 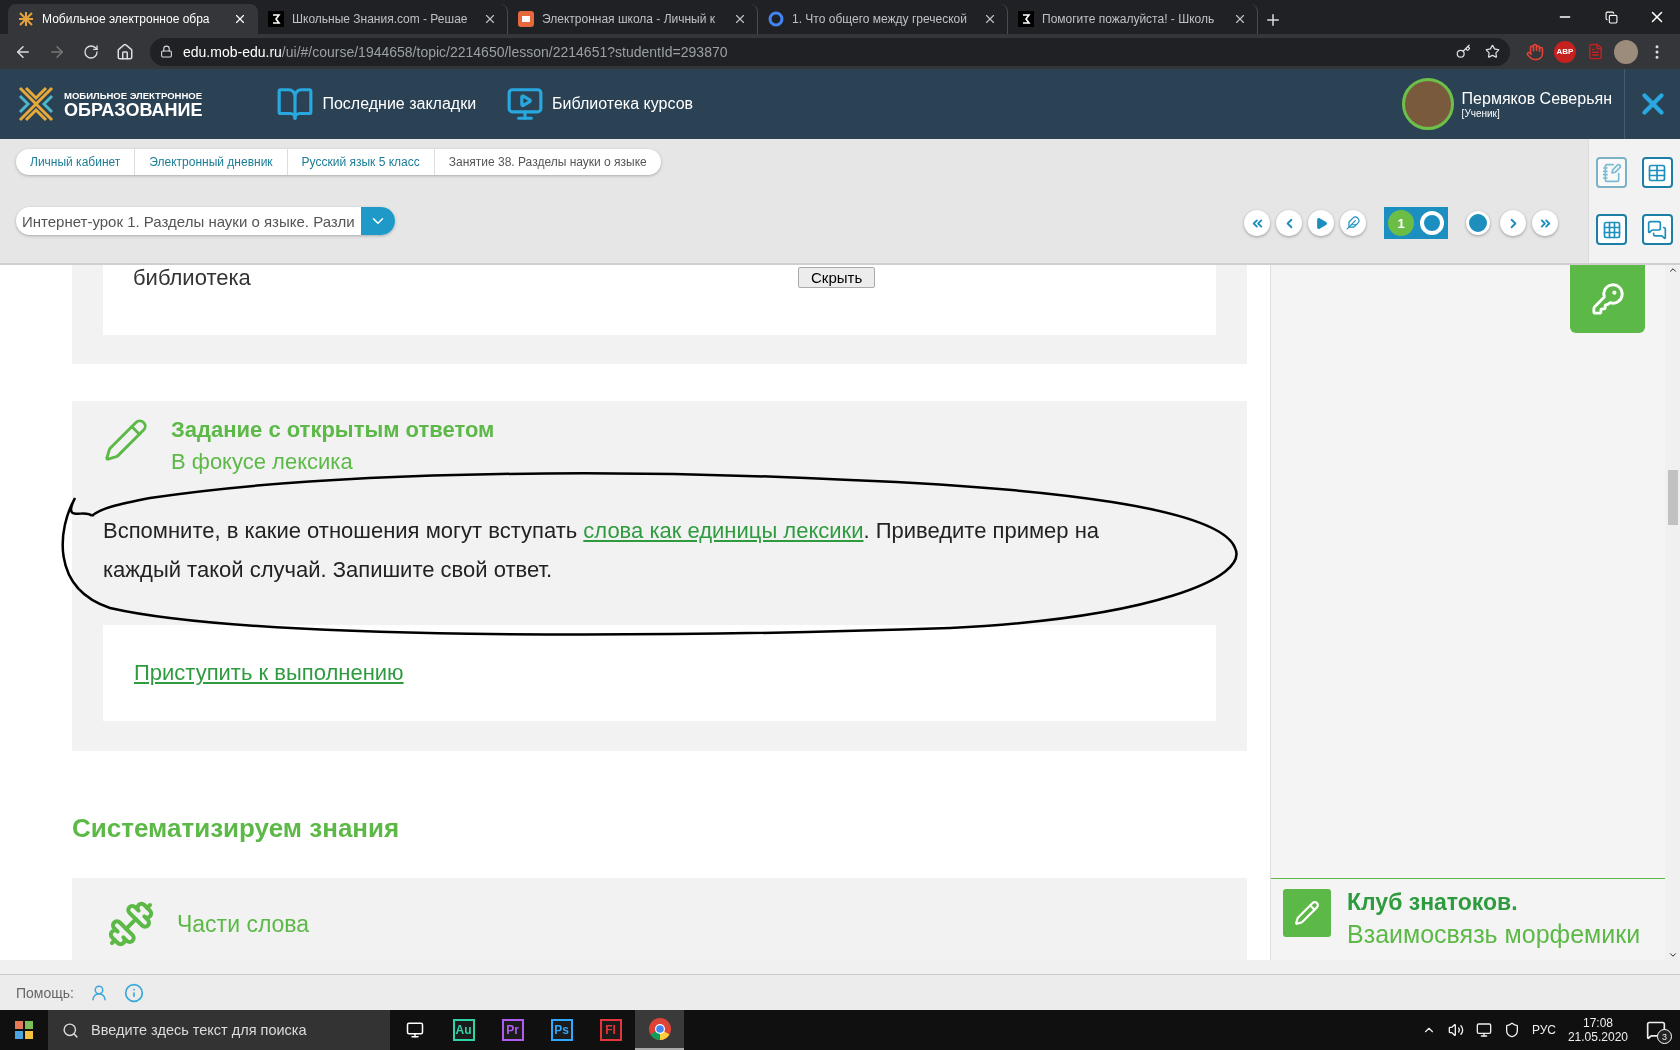 I want to click on home-icon, so click(x=125, y=51).